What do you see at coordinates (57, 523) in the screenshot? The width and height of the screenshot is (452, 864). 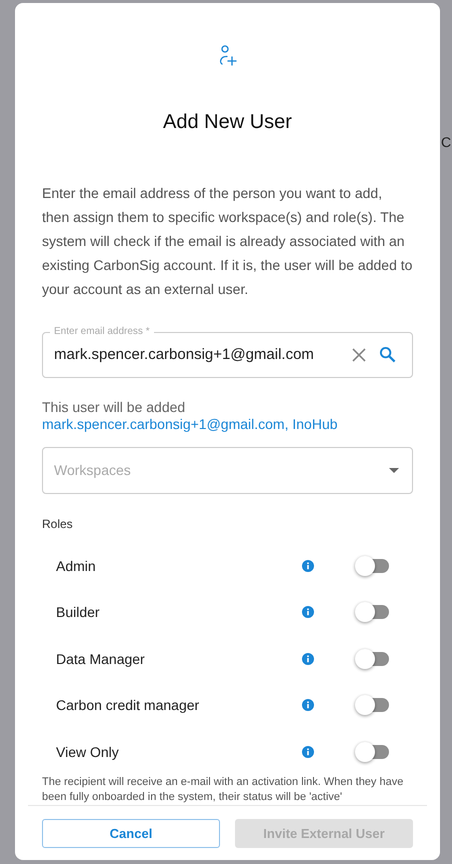 I see `roles-label: Roles` at bounding box center [57, 523].